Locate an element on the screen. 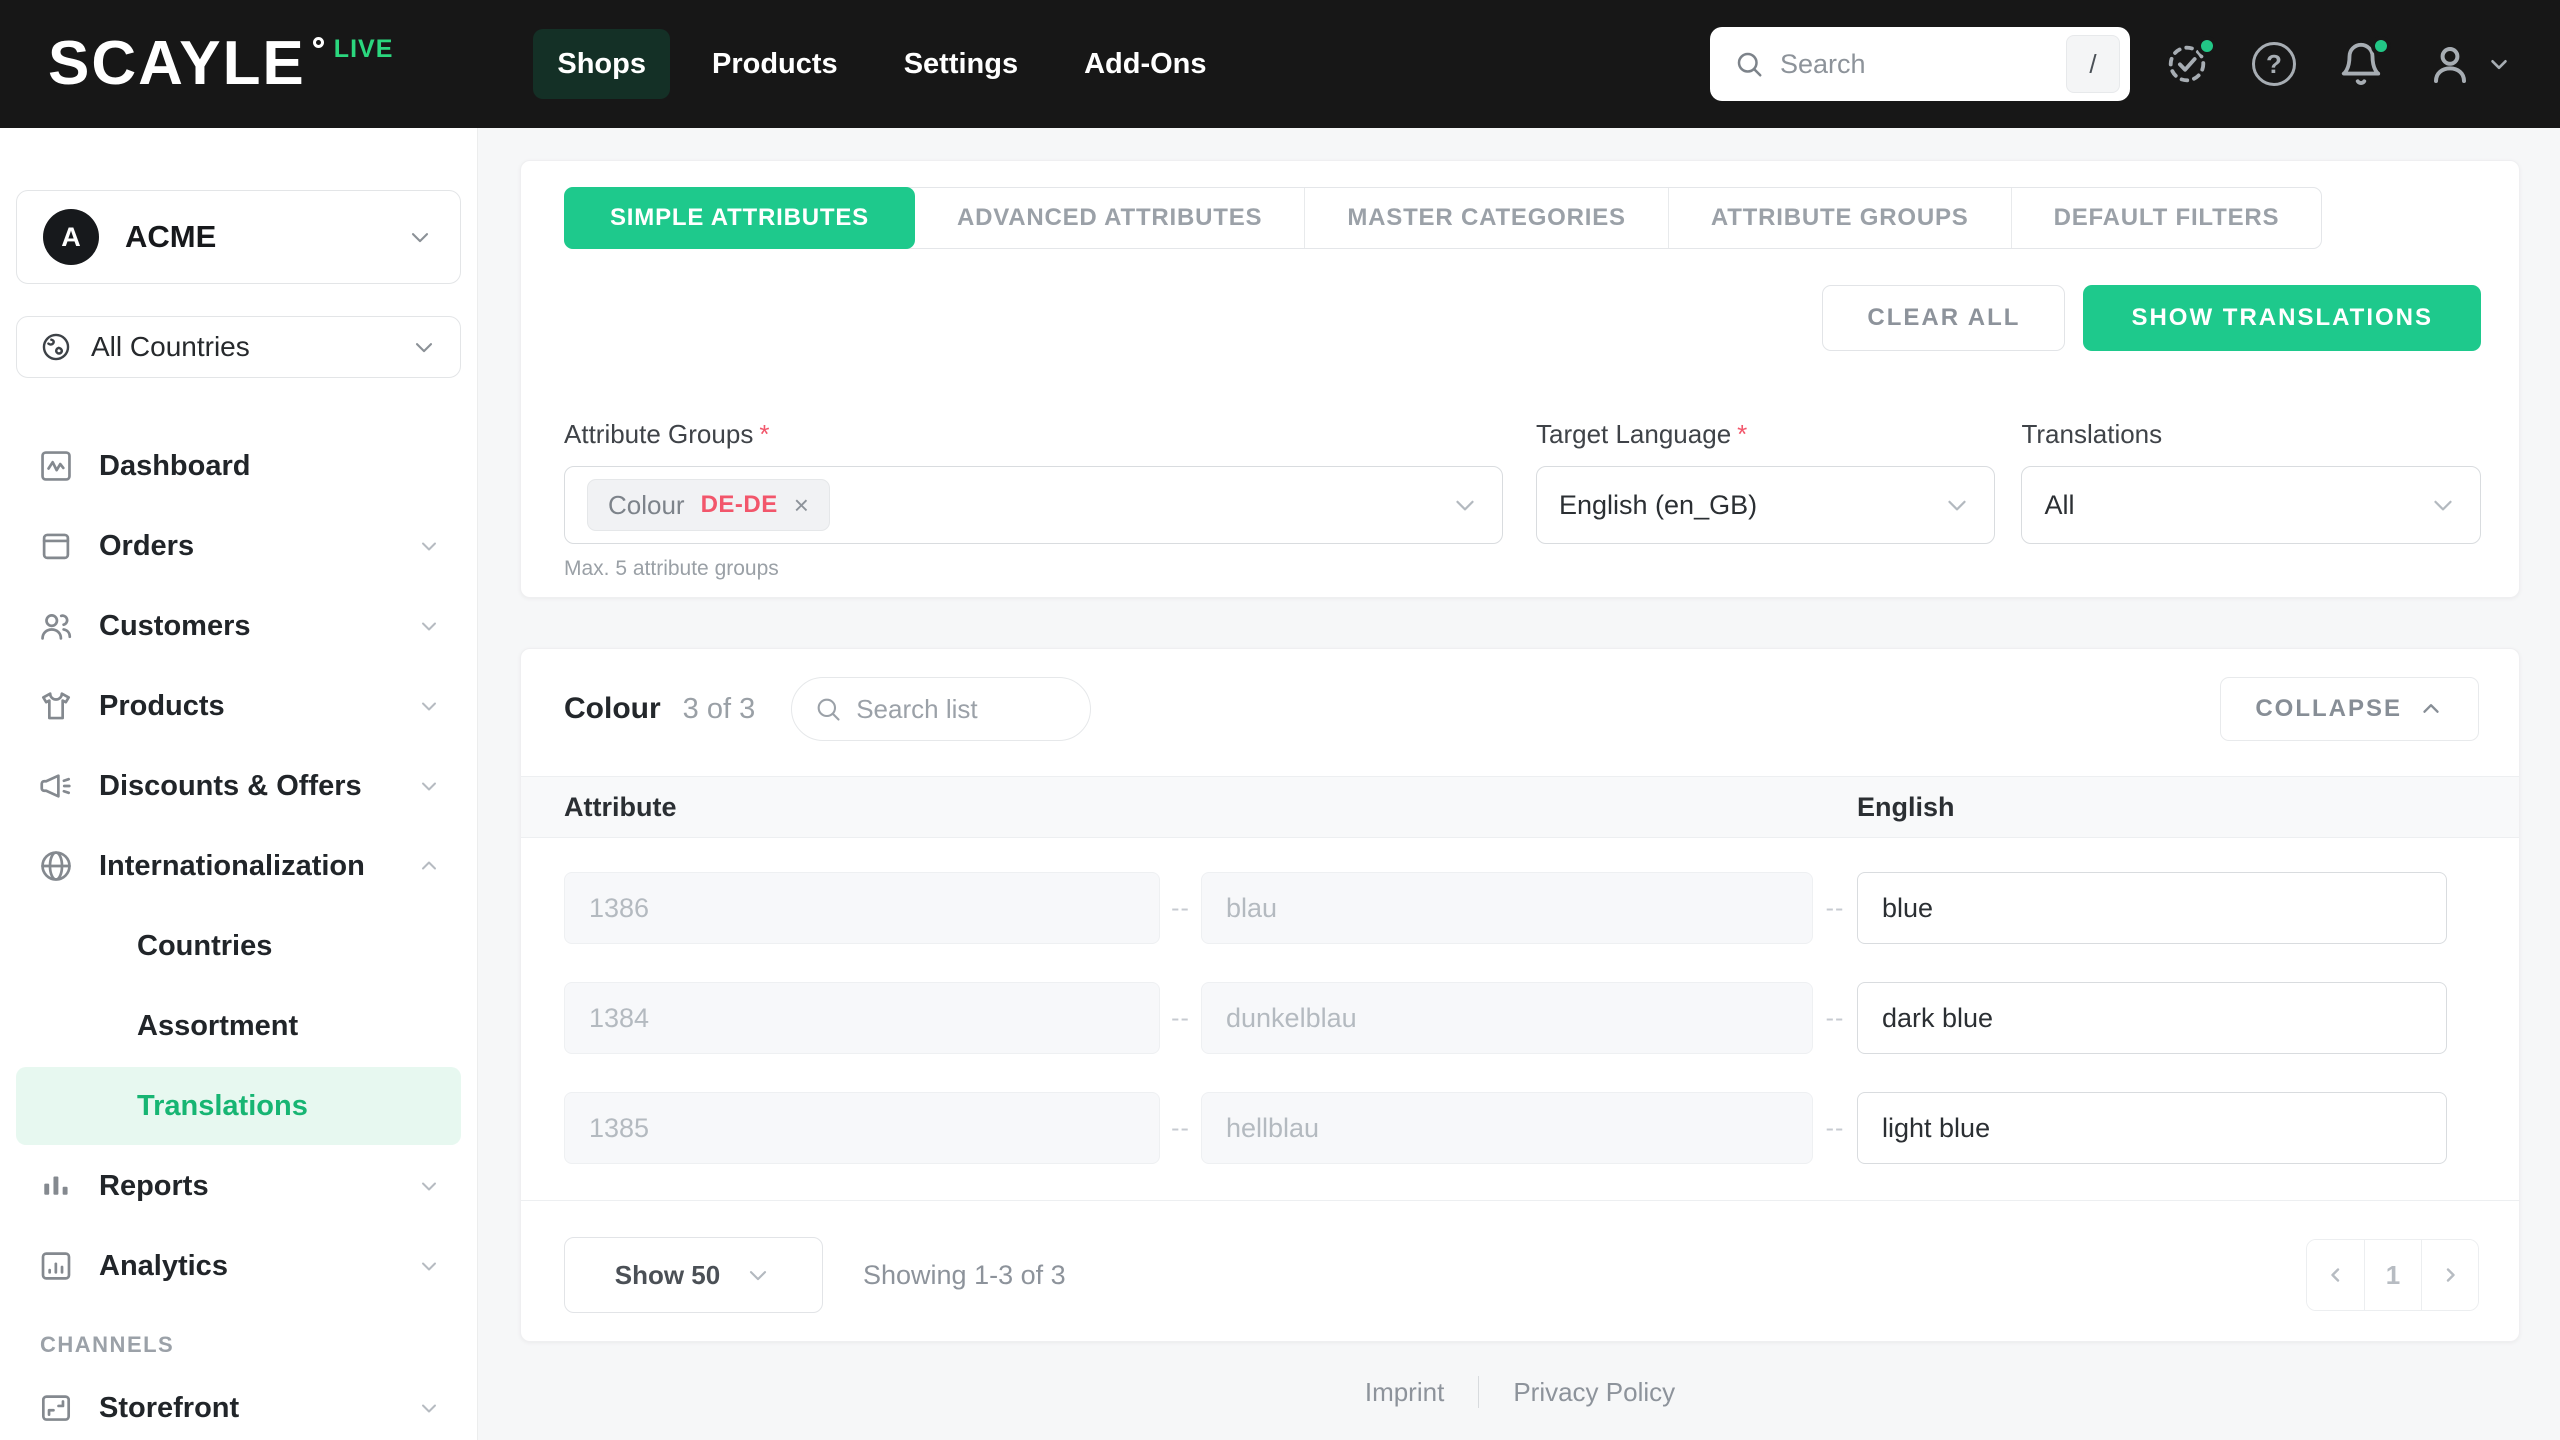 This screenshot has width=2560, height=1440. status-green-dot is located at coordinates (2207, 46).